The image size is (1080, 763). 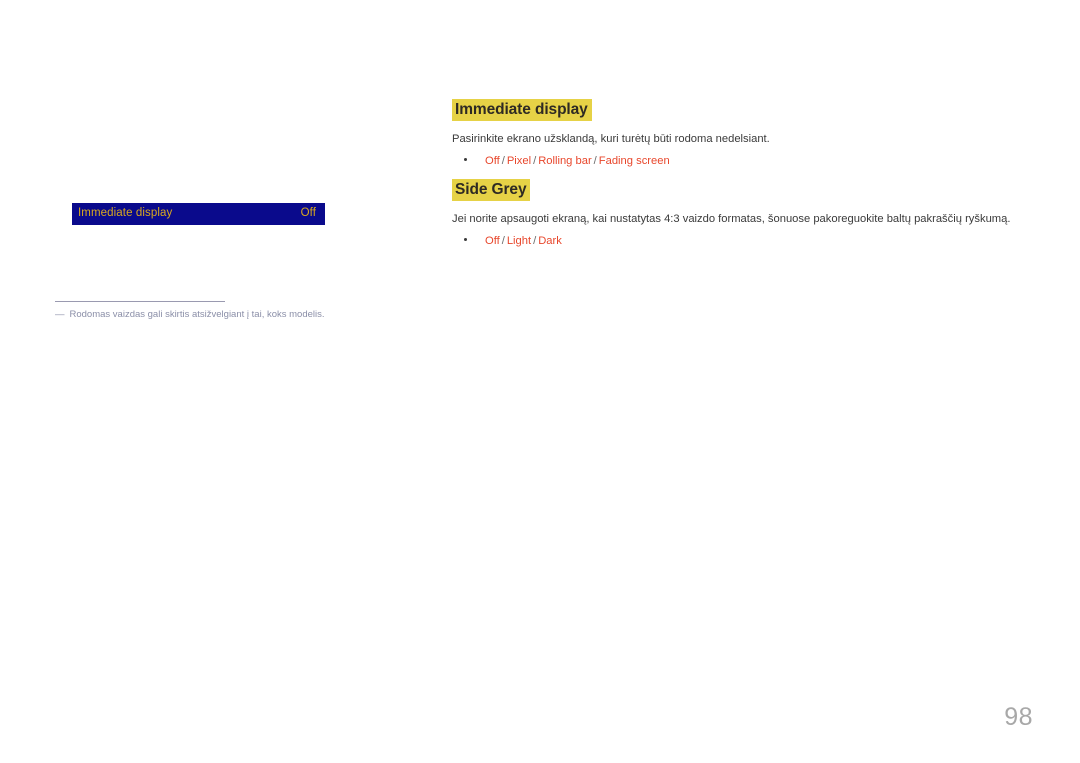 What do you see at coordinates (1018, 717) in the screenshot?
I see `page-number: 98` at bounding box center [1018, 717].